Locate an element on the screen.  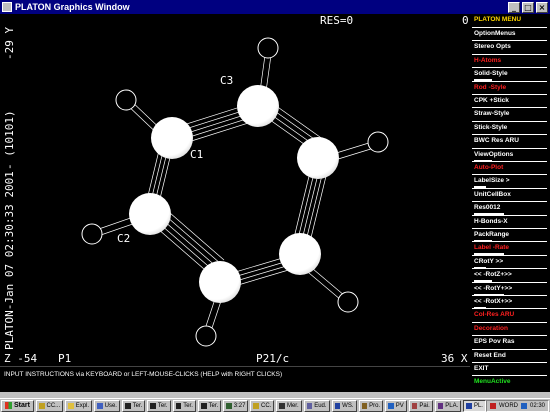
taskbar-button-12: Pro. is located at coordinates (371, 405).